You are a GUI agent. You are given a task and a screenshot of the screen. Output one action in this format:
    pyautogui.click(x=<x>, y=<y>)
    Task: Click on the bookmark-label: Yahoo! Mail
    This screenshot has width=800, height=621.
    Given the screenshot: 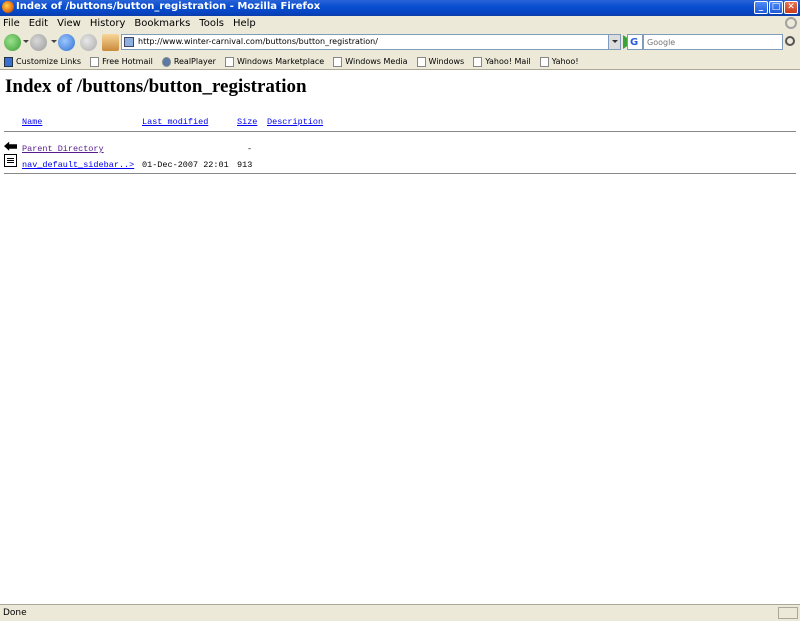 What is the action you would take?
    pyautogui.click(x=508, y=61)
    